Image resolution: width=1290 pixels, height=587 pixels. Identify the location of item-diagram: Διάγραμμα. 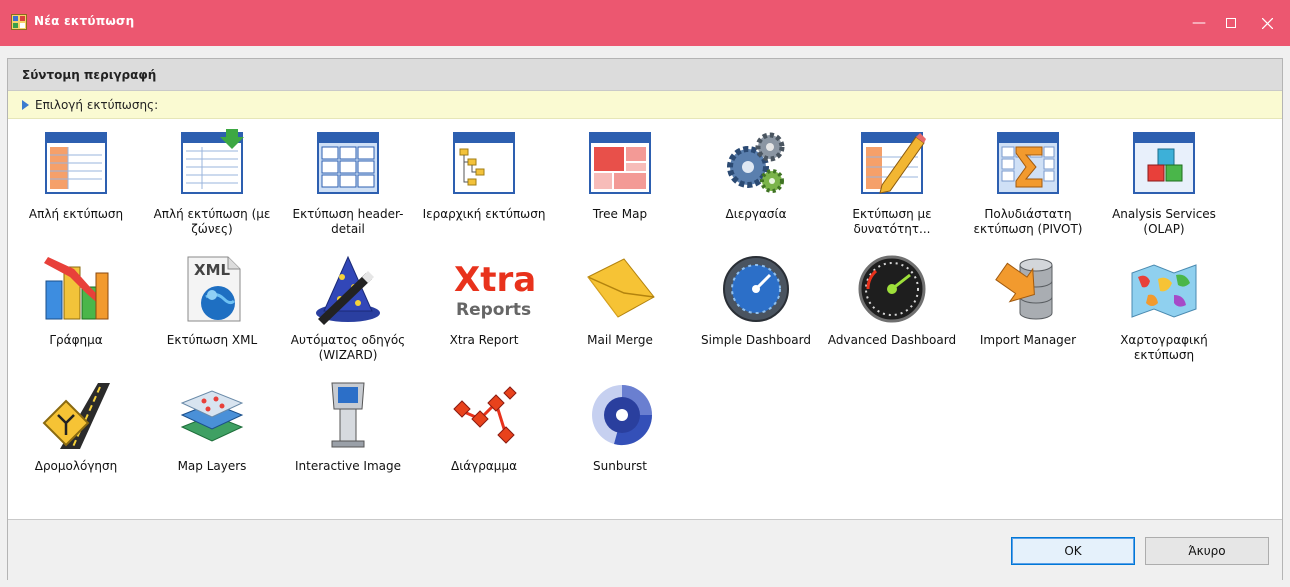
(484, 434).